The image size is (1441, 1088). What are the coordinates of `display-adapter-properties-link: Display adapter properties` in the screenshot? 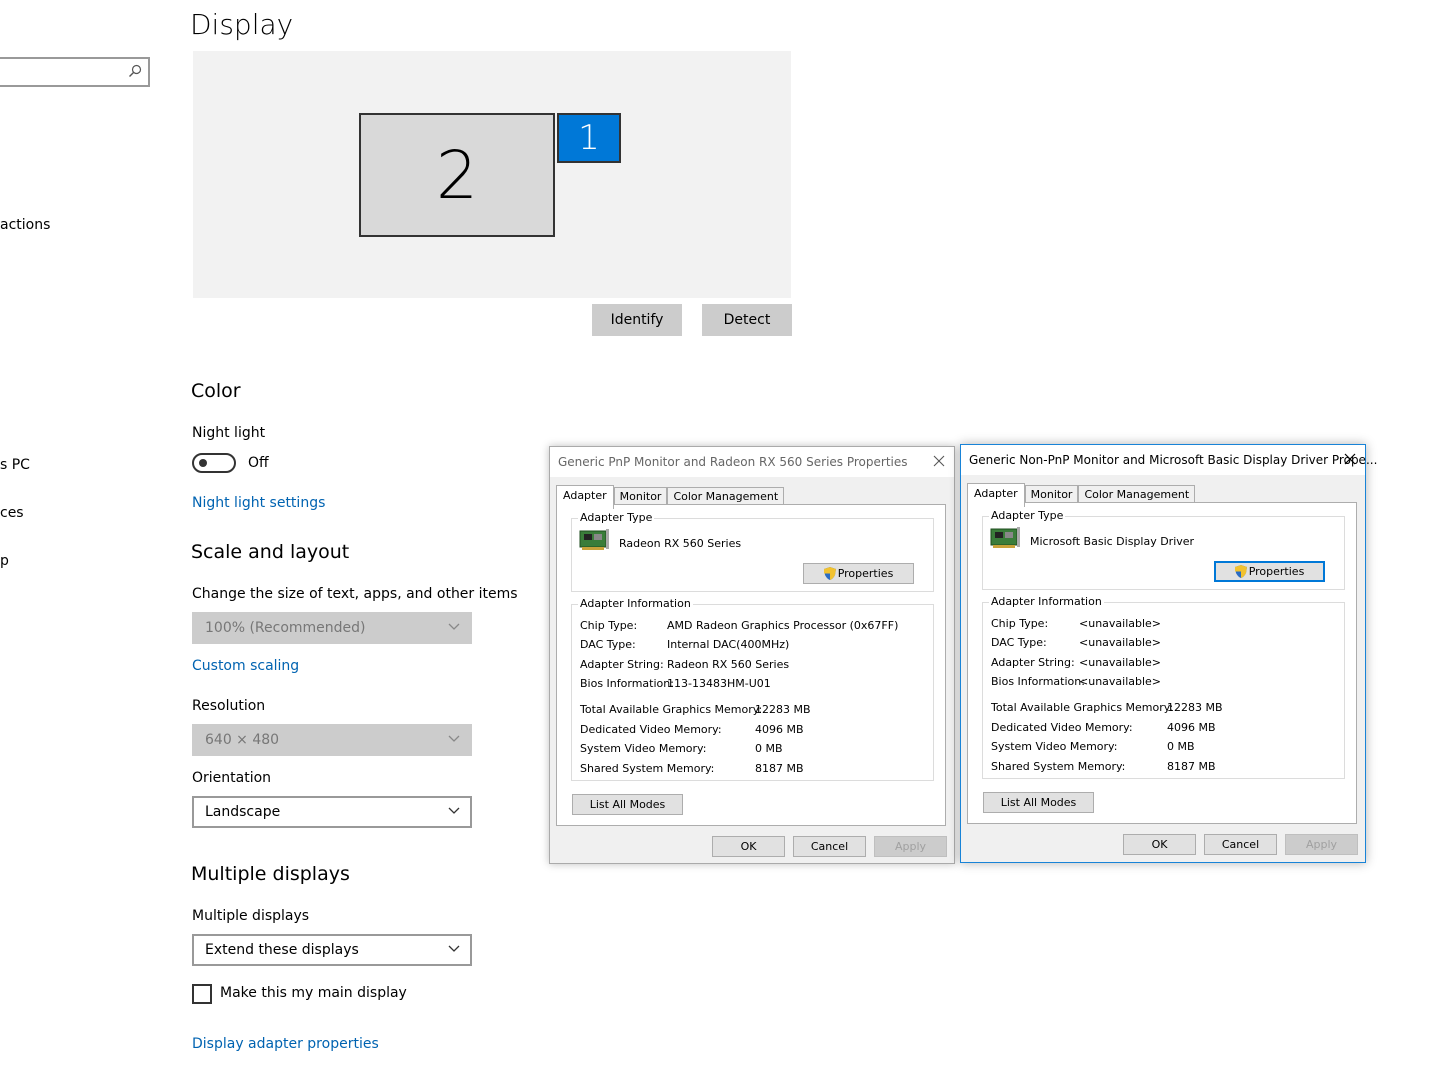 It's located at (285, 1044).